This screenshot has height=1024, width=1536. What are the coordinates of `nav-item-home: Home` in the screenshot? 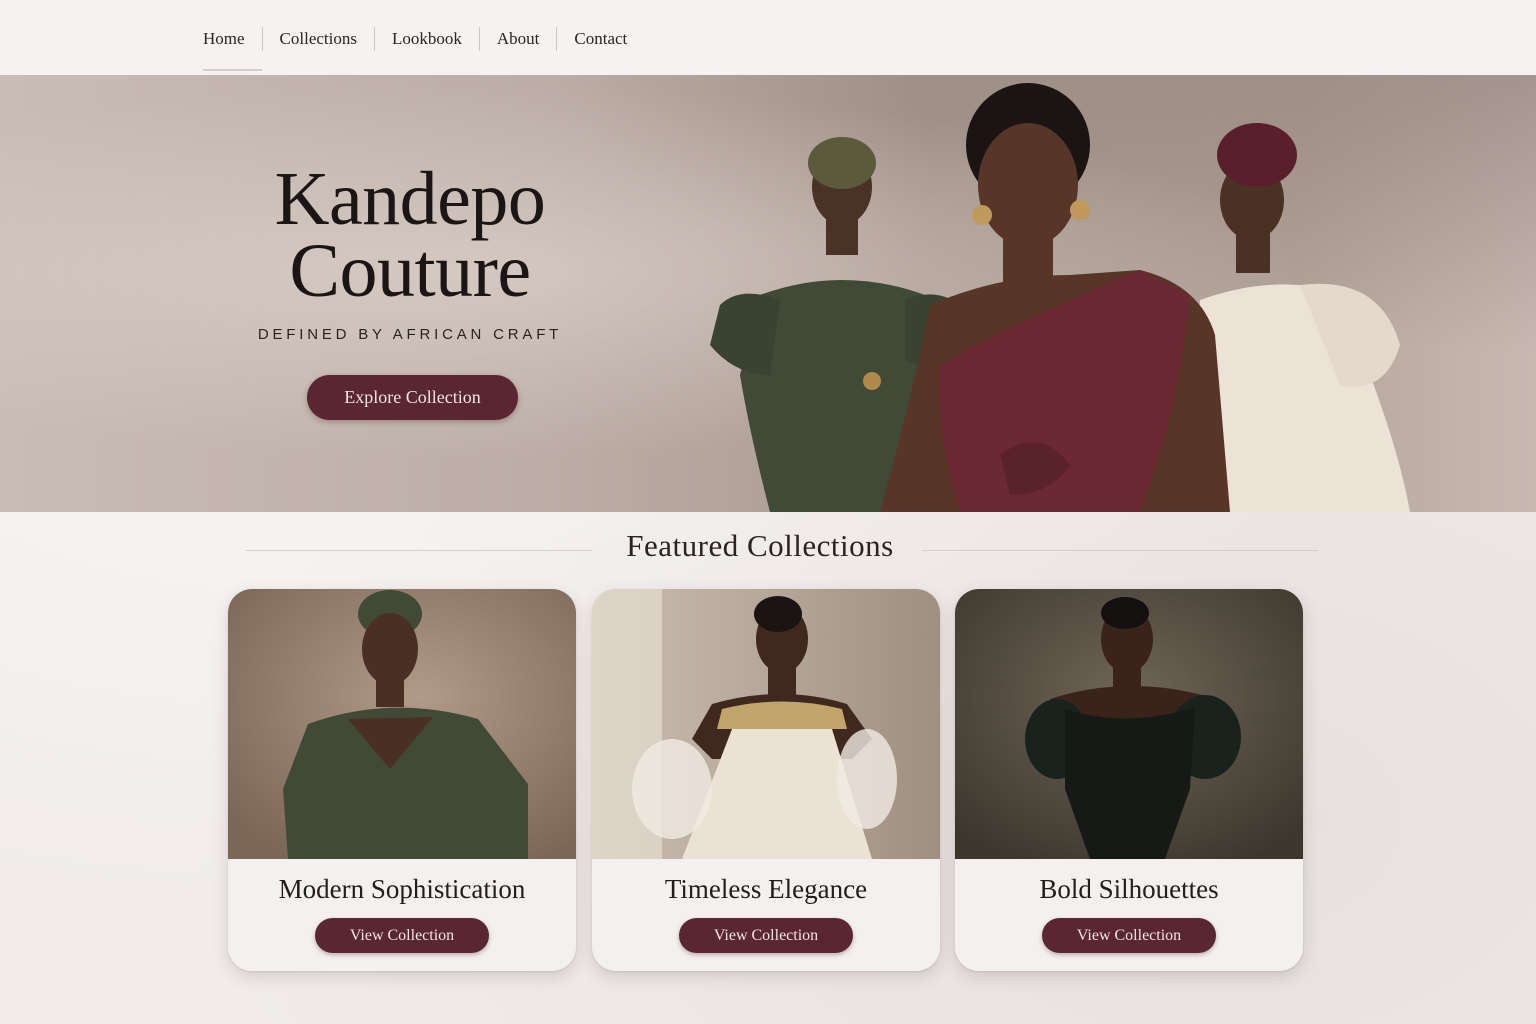 It's located at (224, 48).